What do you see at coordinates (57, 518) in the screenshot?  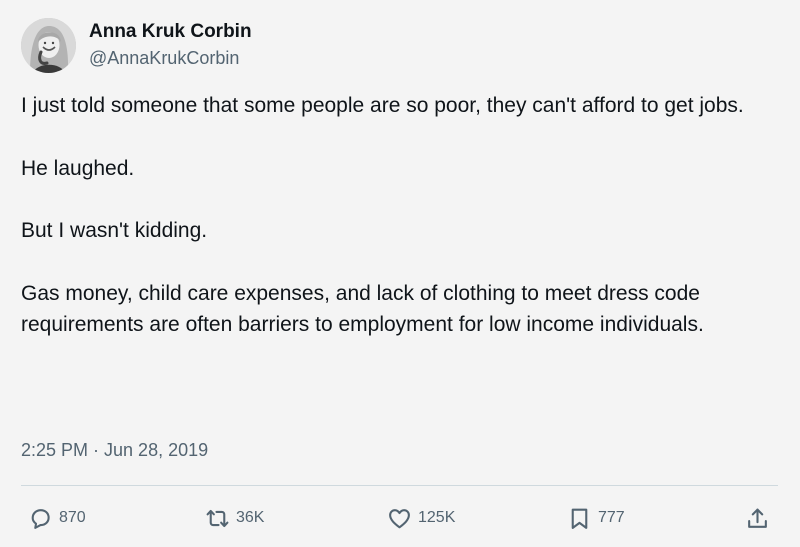 I see `reply-button: 870` at bounding box center [57, 518].